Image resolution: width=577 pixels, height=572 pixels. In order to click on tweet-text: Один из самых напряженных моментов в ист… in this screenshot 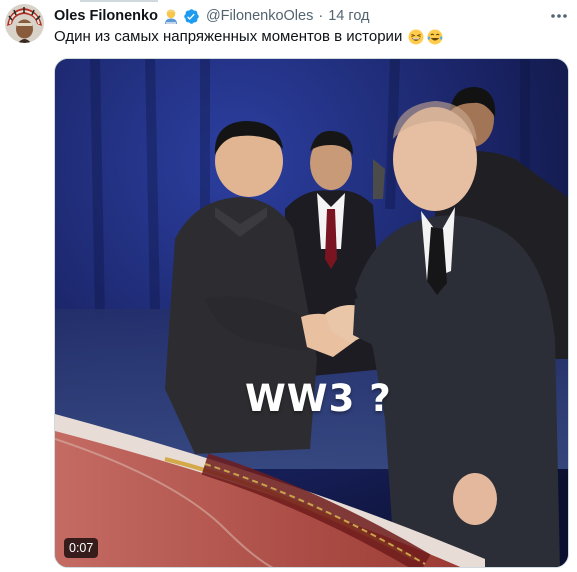, I will do `click(248, 36)`.